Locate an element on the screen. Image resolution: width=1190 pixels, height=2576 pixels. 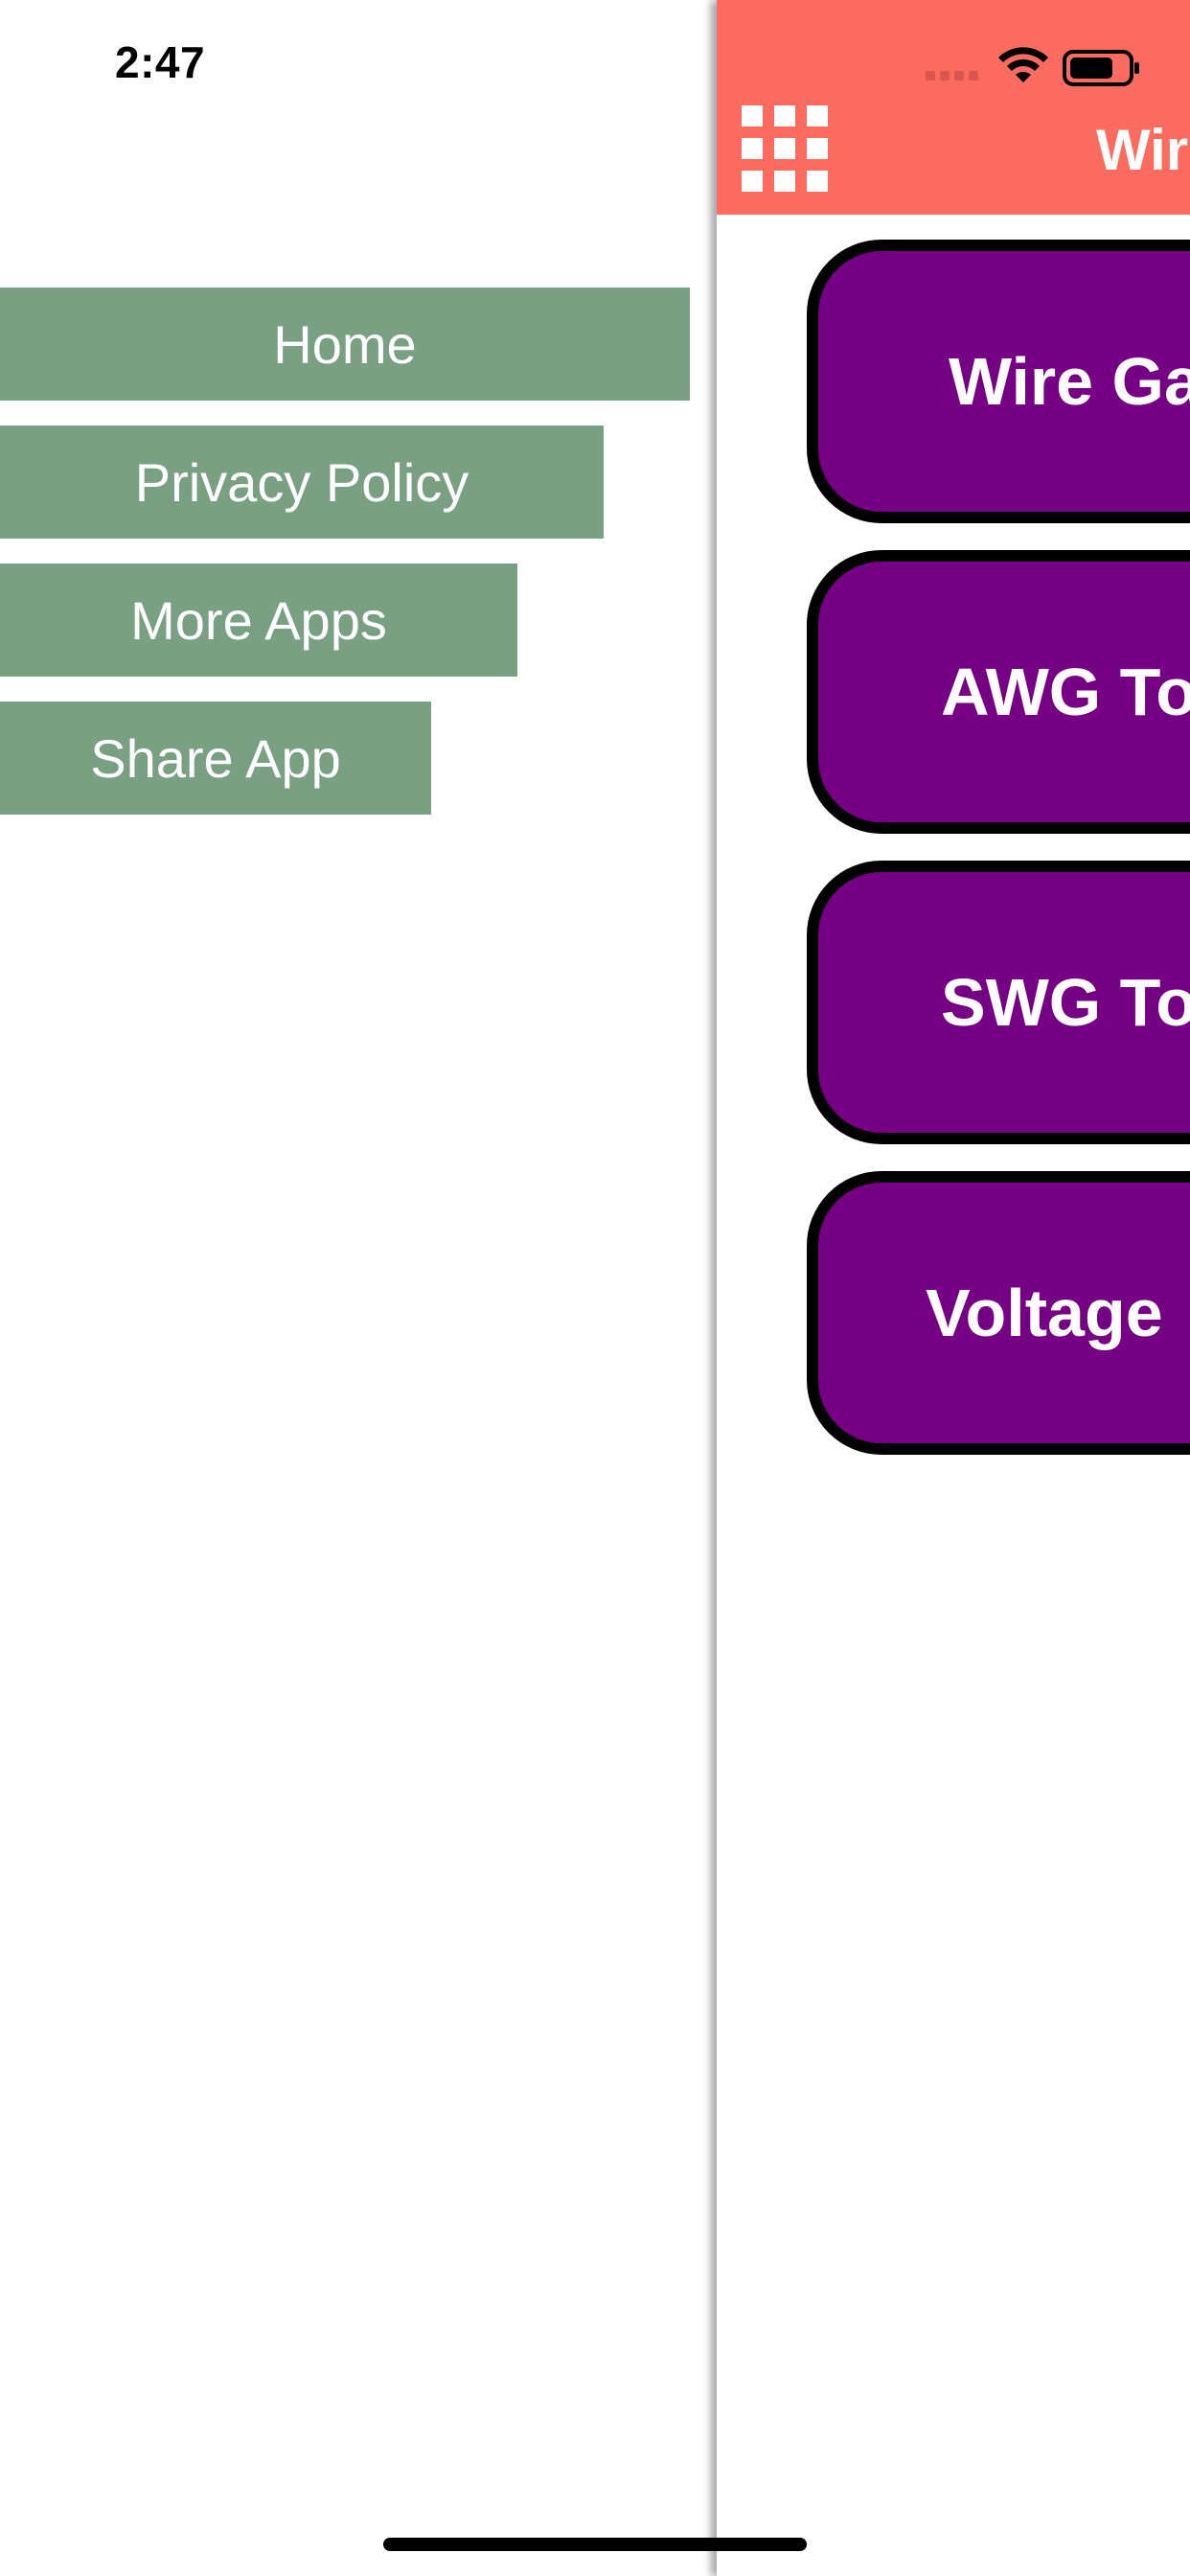
app-title: Wir is located at coordinates (1142, 150).